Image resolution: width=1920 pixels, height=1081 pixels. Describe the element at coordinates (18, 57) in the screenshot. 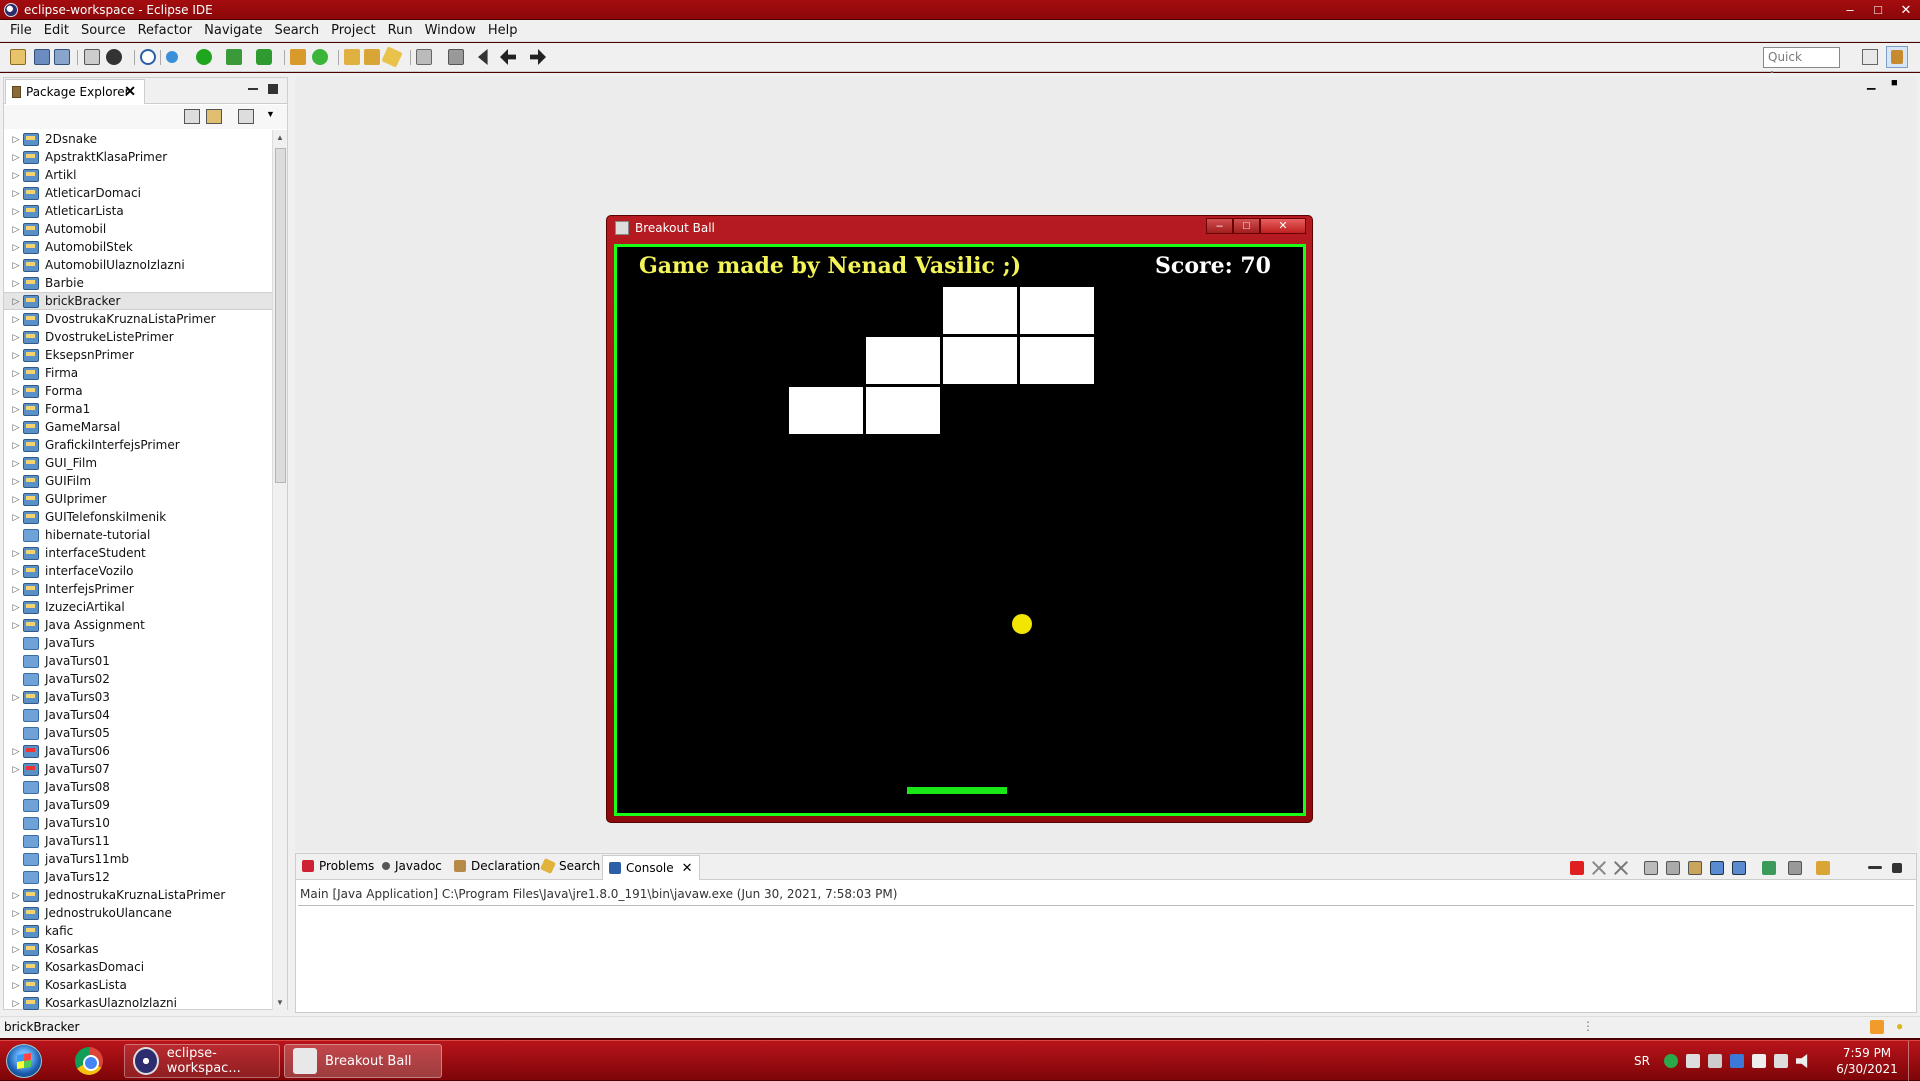

I see `new-icon` at that location.